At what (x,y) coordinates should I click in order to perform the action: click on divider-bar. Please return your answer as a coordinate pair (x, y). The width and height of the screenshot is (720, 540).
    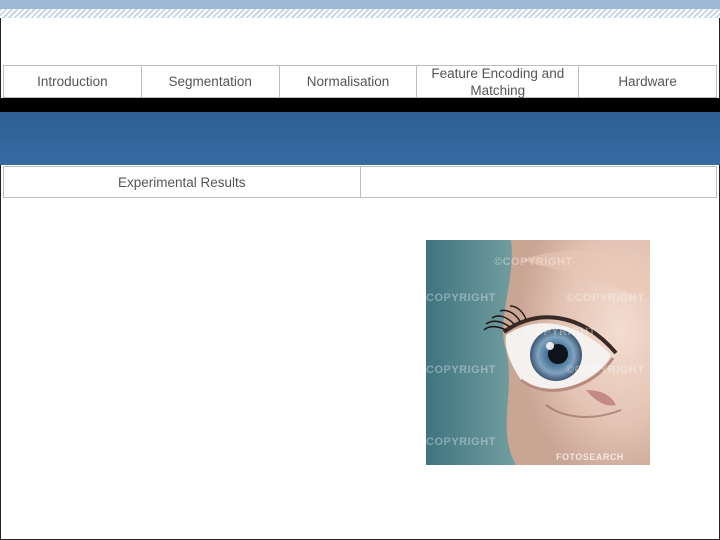
    Looking at the image, I should click on (360, 105).